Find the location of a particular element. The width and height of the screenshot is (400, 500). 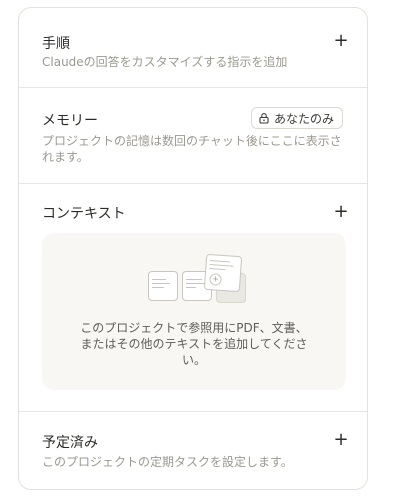

memory-visibility-badge: あなたのみ is located at coordinates (297, 118).